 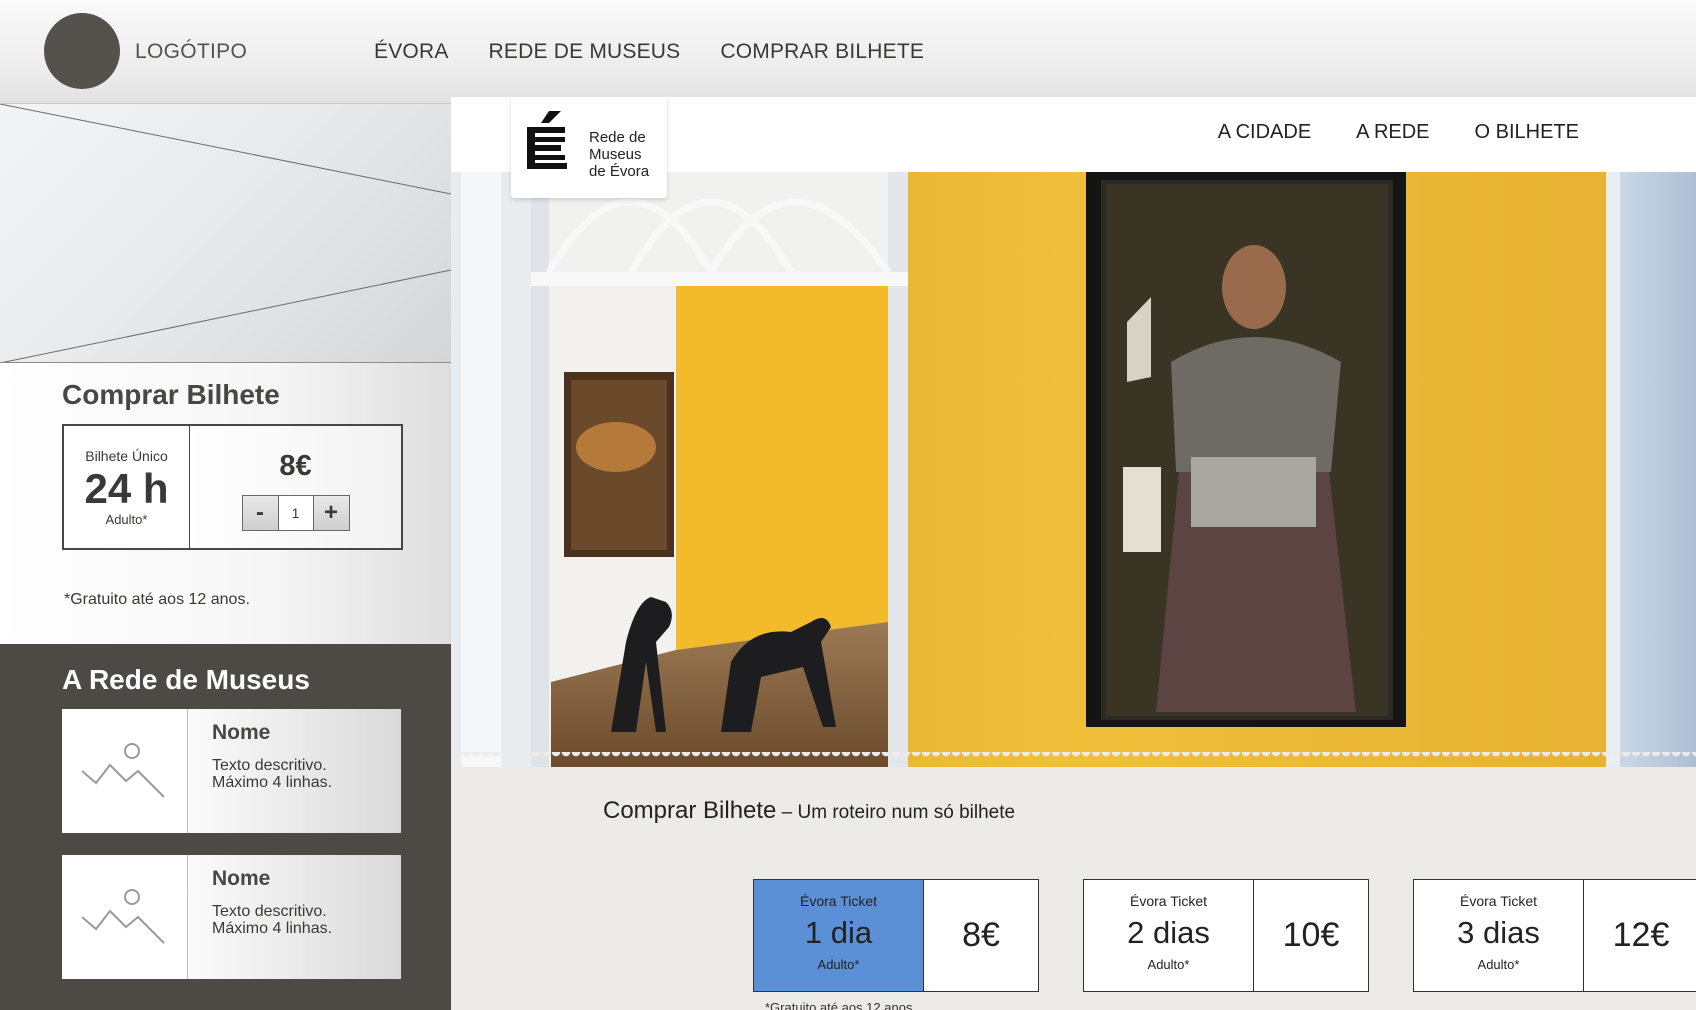 What do you see at coordinates (1168, 932) in the screenshot?
I see `ticket-option-duration: 2 dias` at bounding box center [1168, 932].